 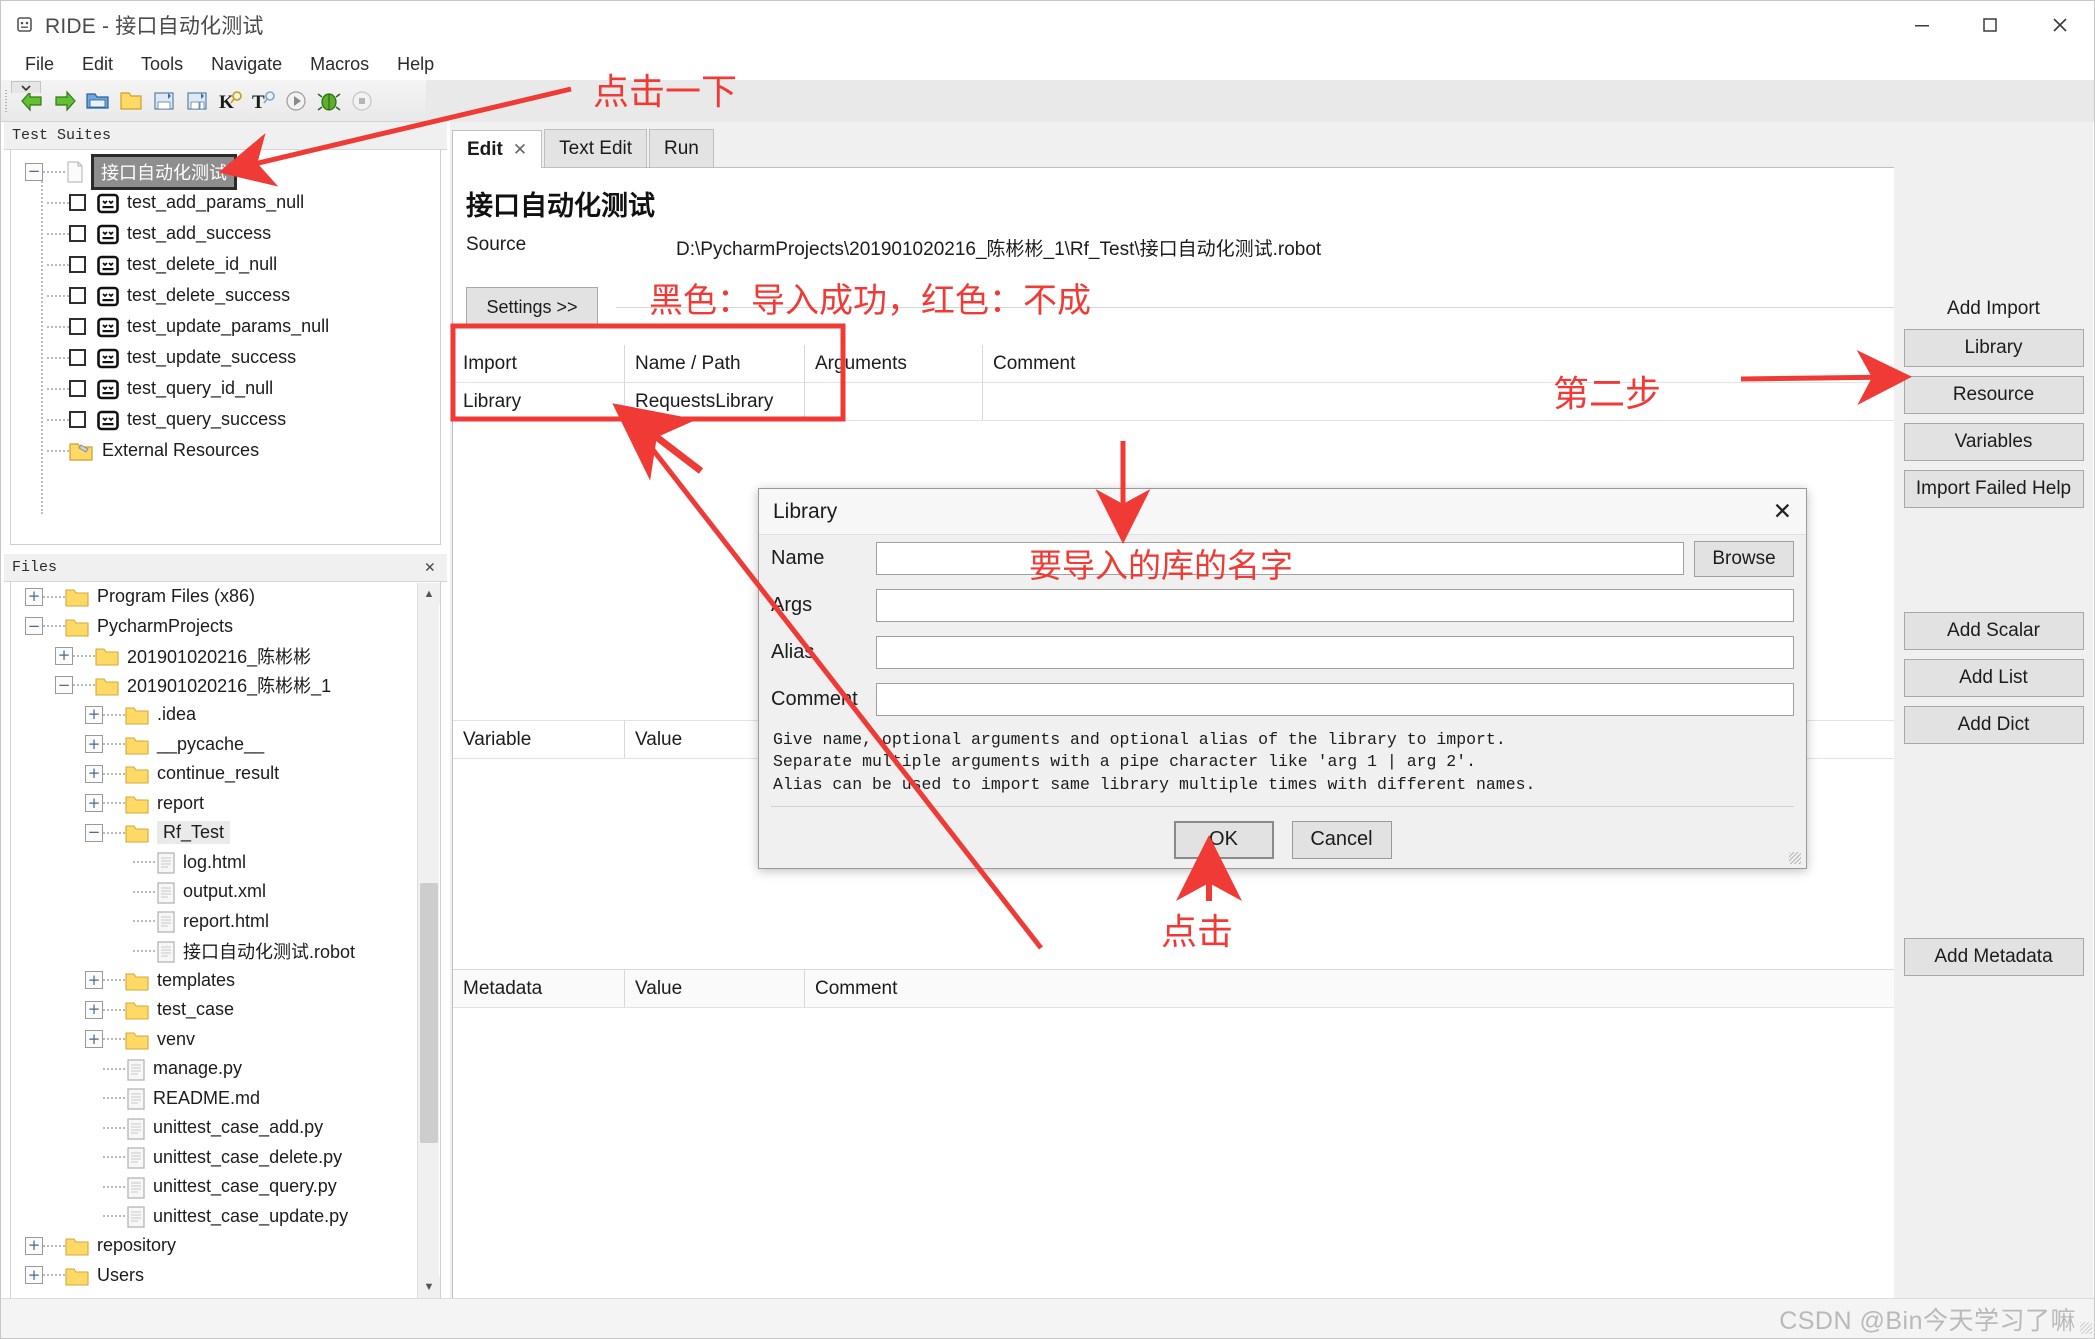 What do you see at coordinates (195, 1009) in the screenshot?
I see `file-tree-label: test_case` at bounding box center [195, 1009].